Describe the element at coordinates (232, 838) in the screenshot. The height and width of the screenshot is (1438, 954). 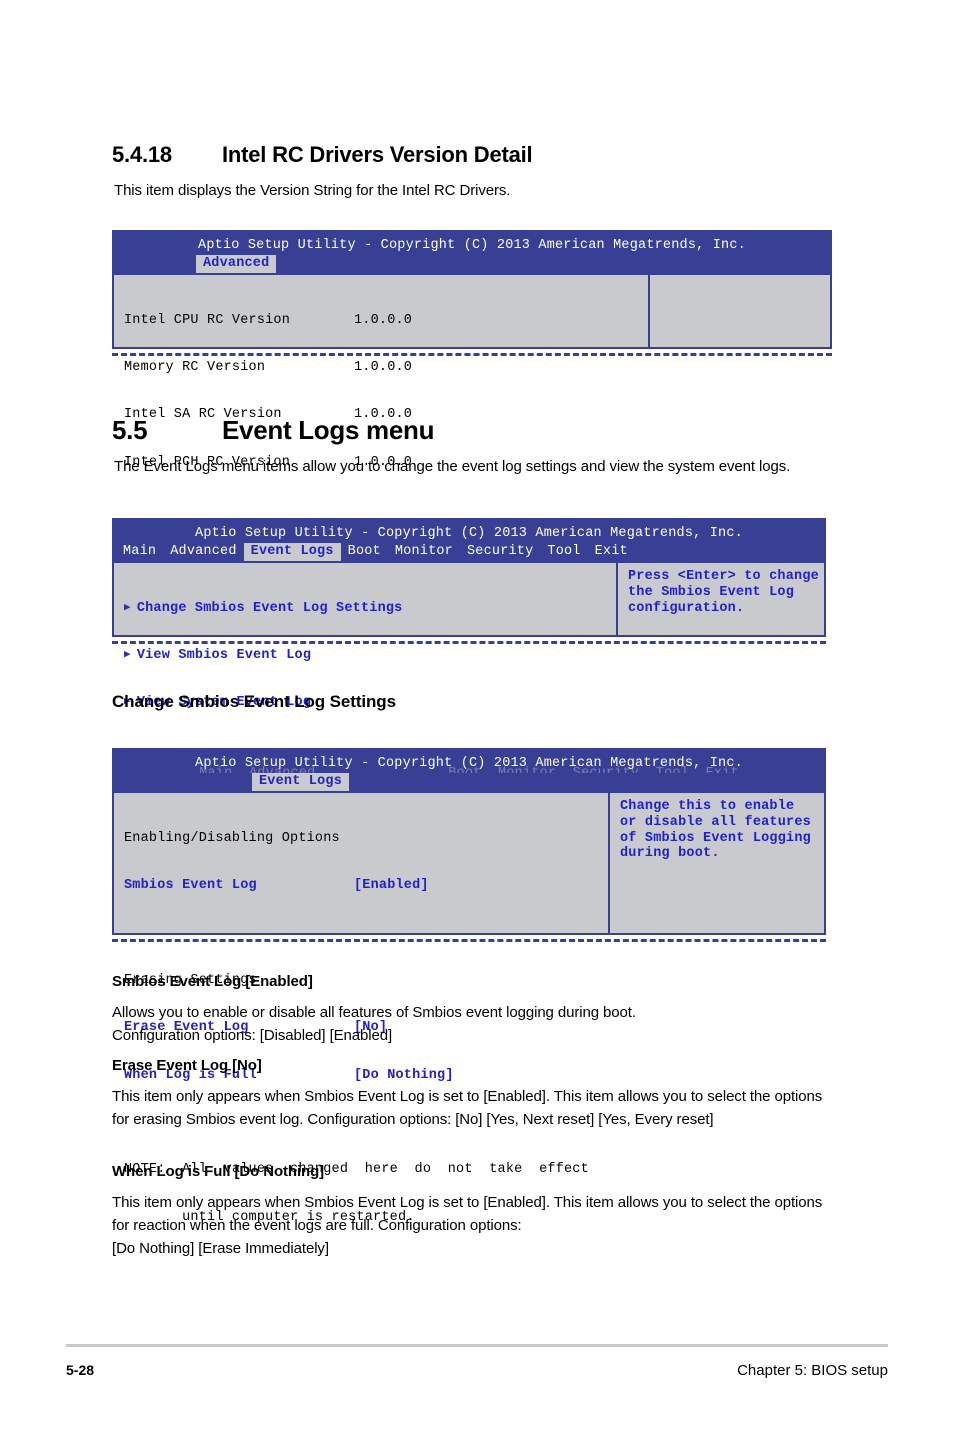
I see `group-title-enabling-disabling-options: Enabling/Disabling Options` at that location.